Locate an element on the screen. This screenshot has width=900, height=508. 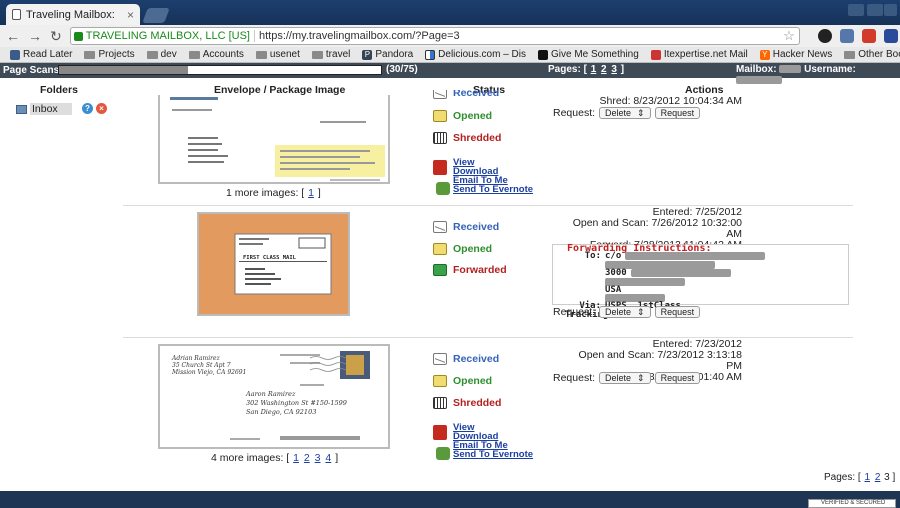
status-opened-2: Opened is located at coordinates (462, 249).